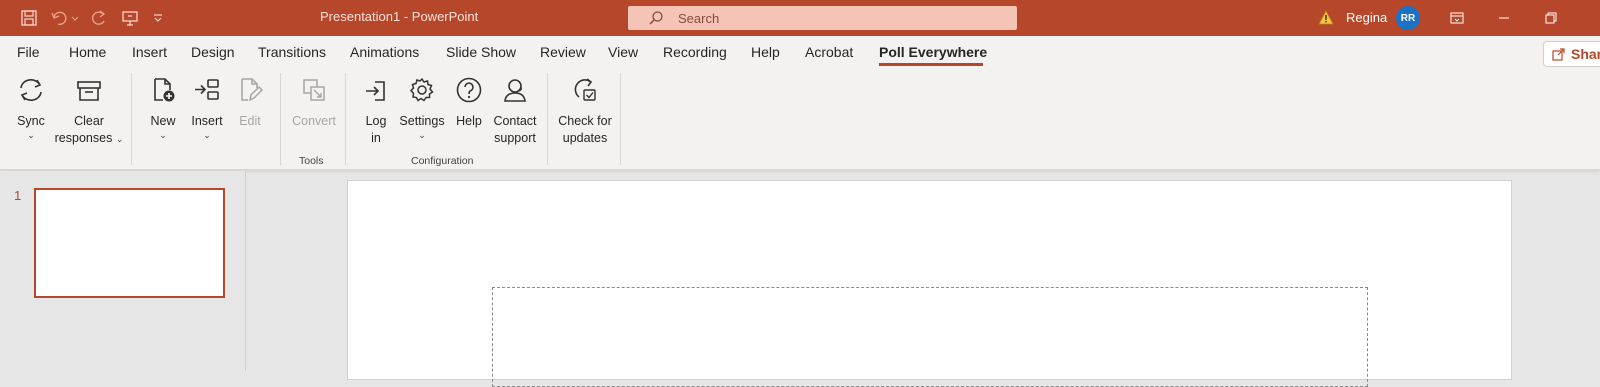 The height and width of the screenshot is (387, 1600). Describe the element at coordinates (250, 92) in the screenshot. I see `edit-document-icon` at that location.